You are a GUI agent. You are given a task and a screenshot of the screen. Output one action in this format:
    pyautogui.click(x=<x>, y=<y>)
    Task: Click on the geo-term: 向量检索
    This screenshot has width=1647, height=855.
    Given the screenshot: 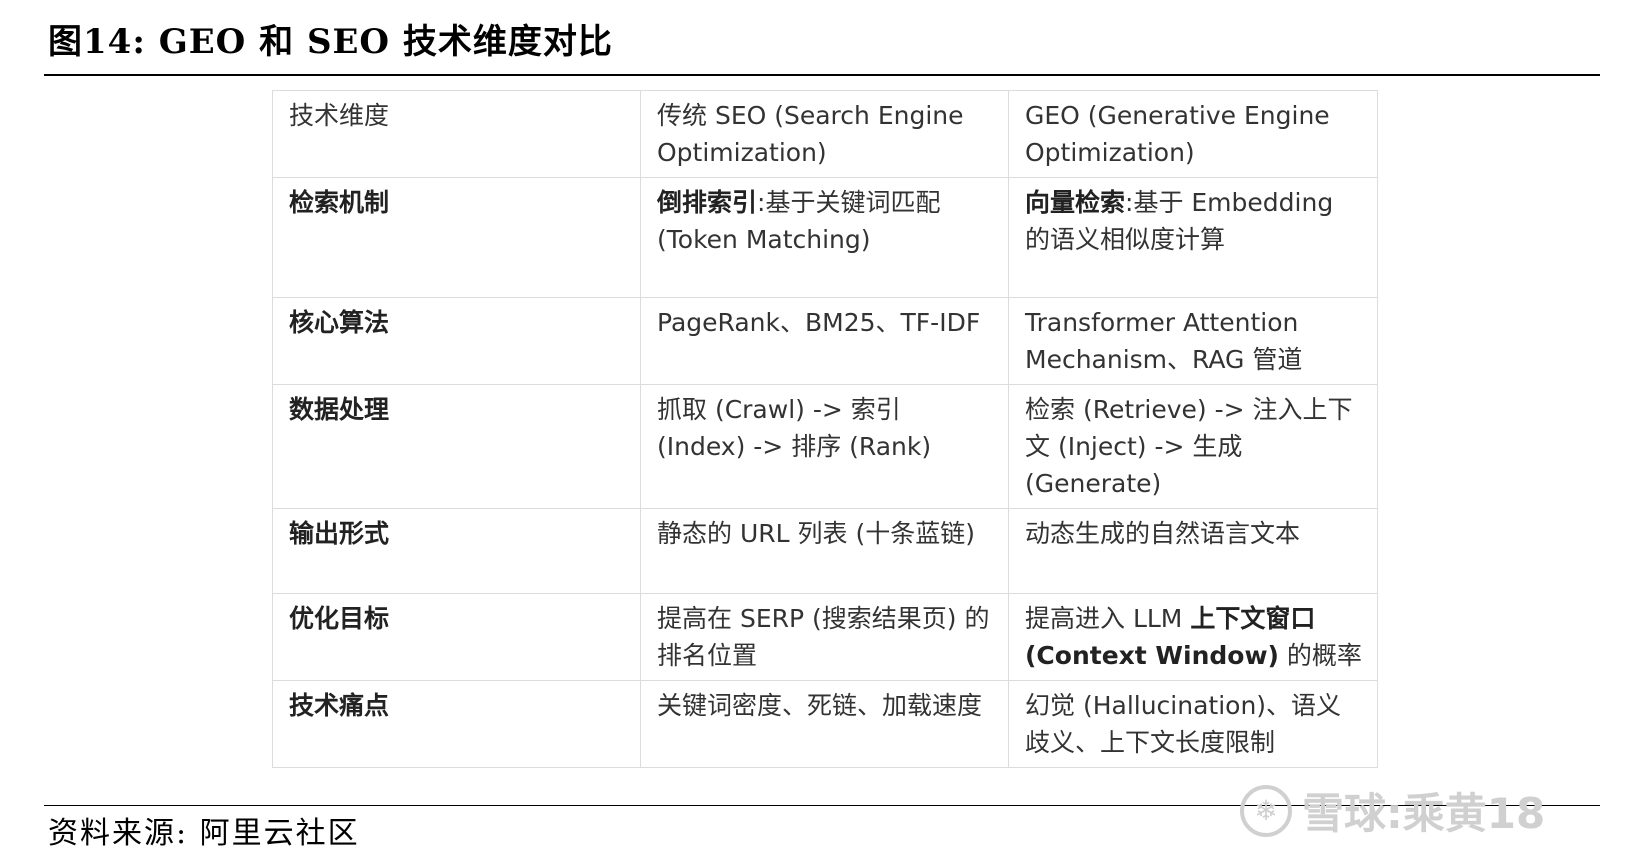 What is the action you would take?
    pyautogui.click(x=1075, y=202)
    